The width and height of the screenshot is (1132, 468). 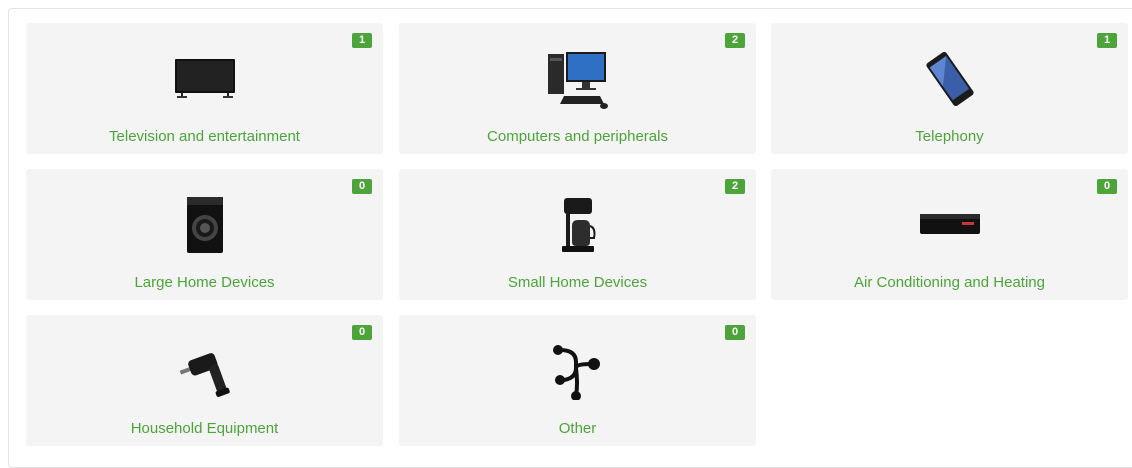 I want to click on category-label: Large Home Devices, so click(x=204, y=282).